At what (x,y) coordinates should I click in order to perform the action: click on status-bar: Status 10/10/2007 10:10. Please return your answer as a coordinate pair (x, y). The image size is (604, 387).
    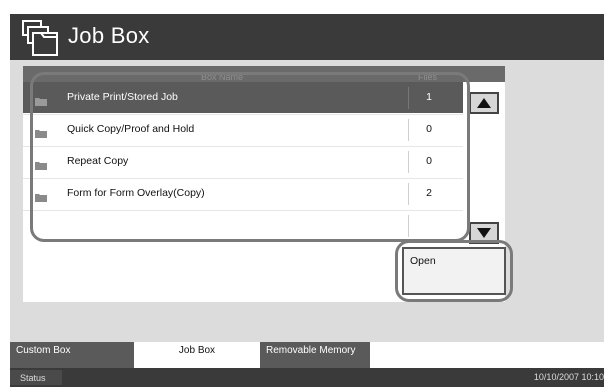
    Looking at the image, I should click on (307, 377).